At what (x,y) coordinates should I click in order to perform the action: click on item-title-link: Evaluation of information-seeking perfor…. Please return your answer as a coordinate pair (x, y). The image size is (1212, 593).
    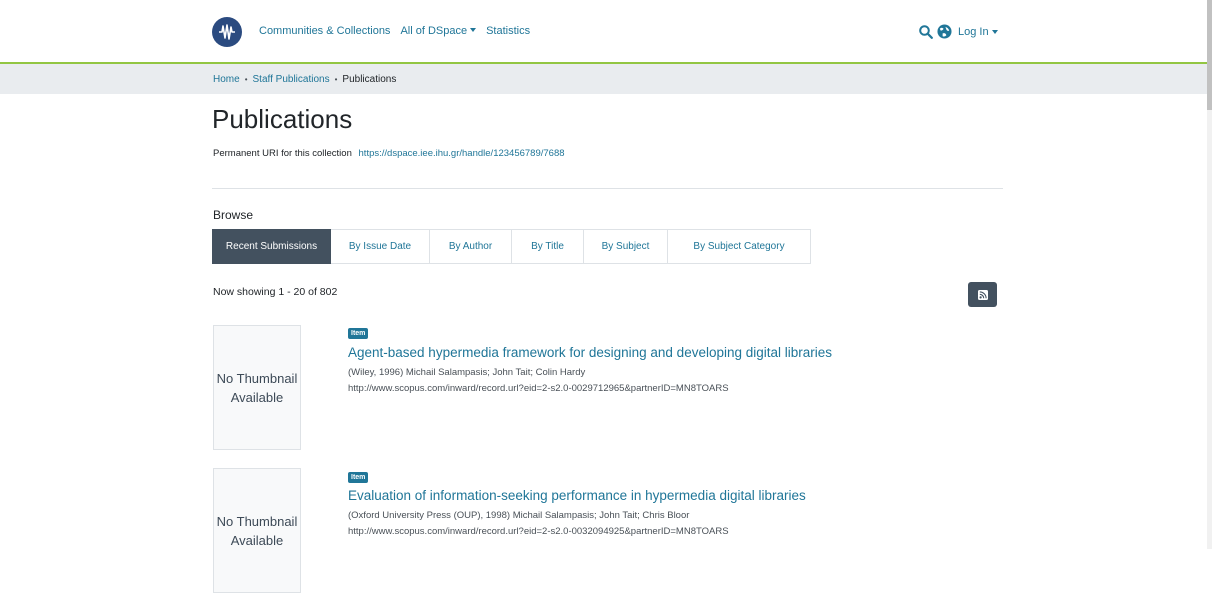
    Looking at the image, I should click on (577, 495).